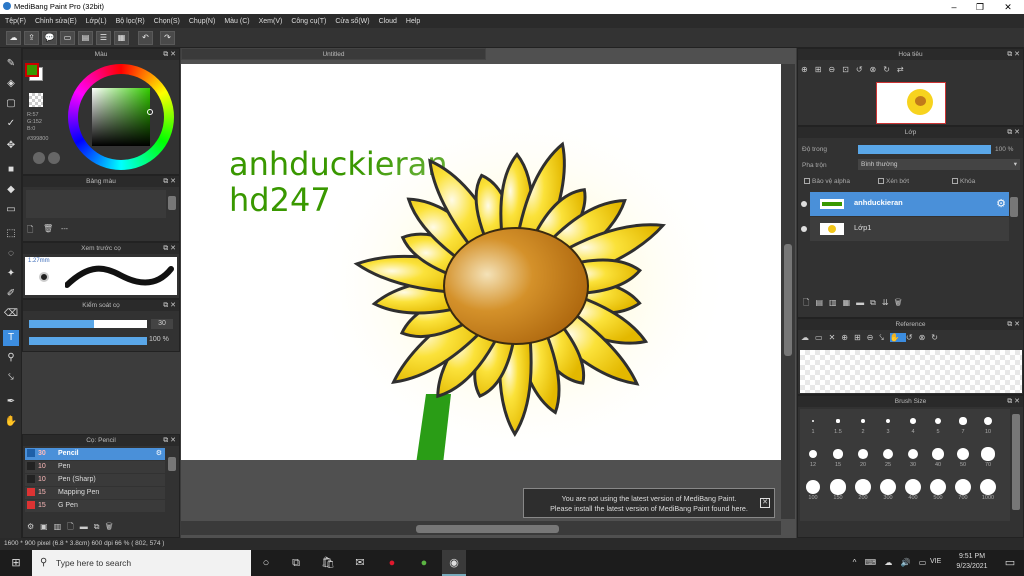 This screenshot has height=576, width=1024. What do you see at coordinates (808, 337) in the screenshot?
I see `cloud-ref-icon: ☁` at bounding box center [808, 337].